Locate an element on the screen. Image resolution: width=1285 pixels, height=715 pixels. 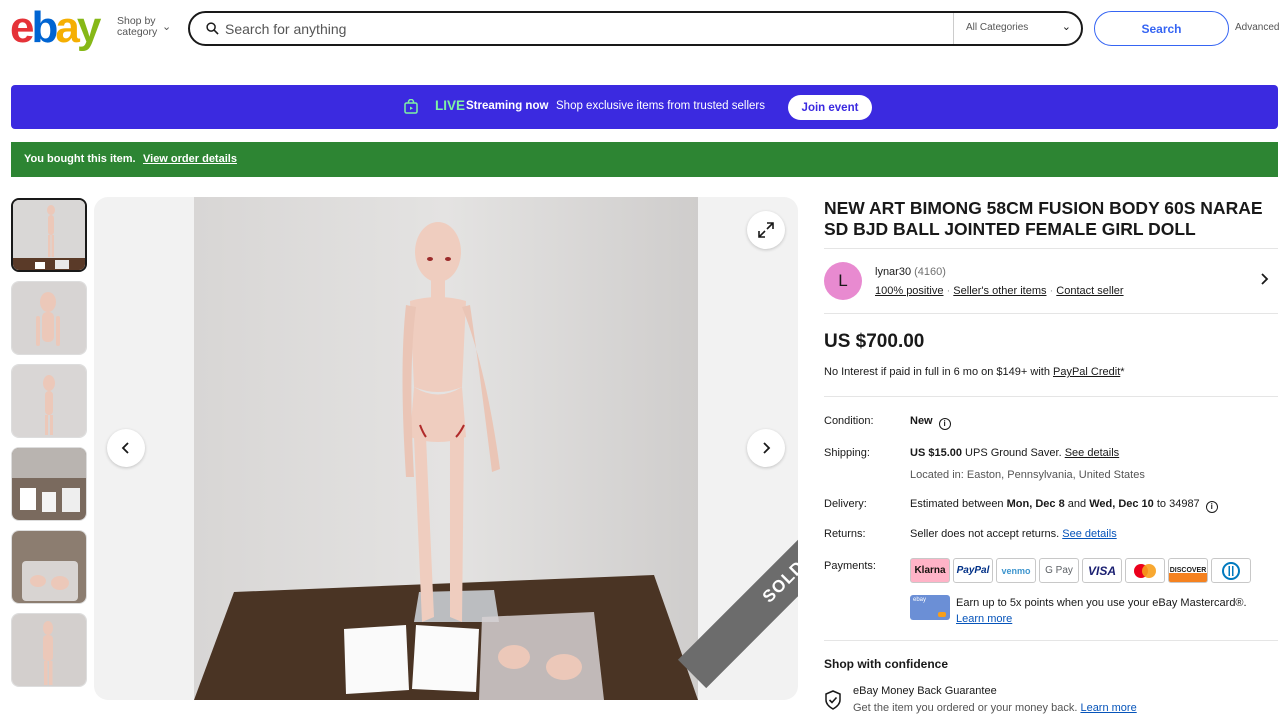
google-pay-logo: G Pay is located at coordinates (1059, 570).